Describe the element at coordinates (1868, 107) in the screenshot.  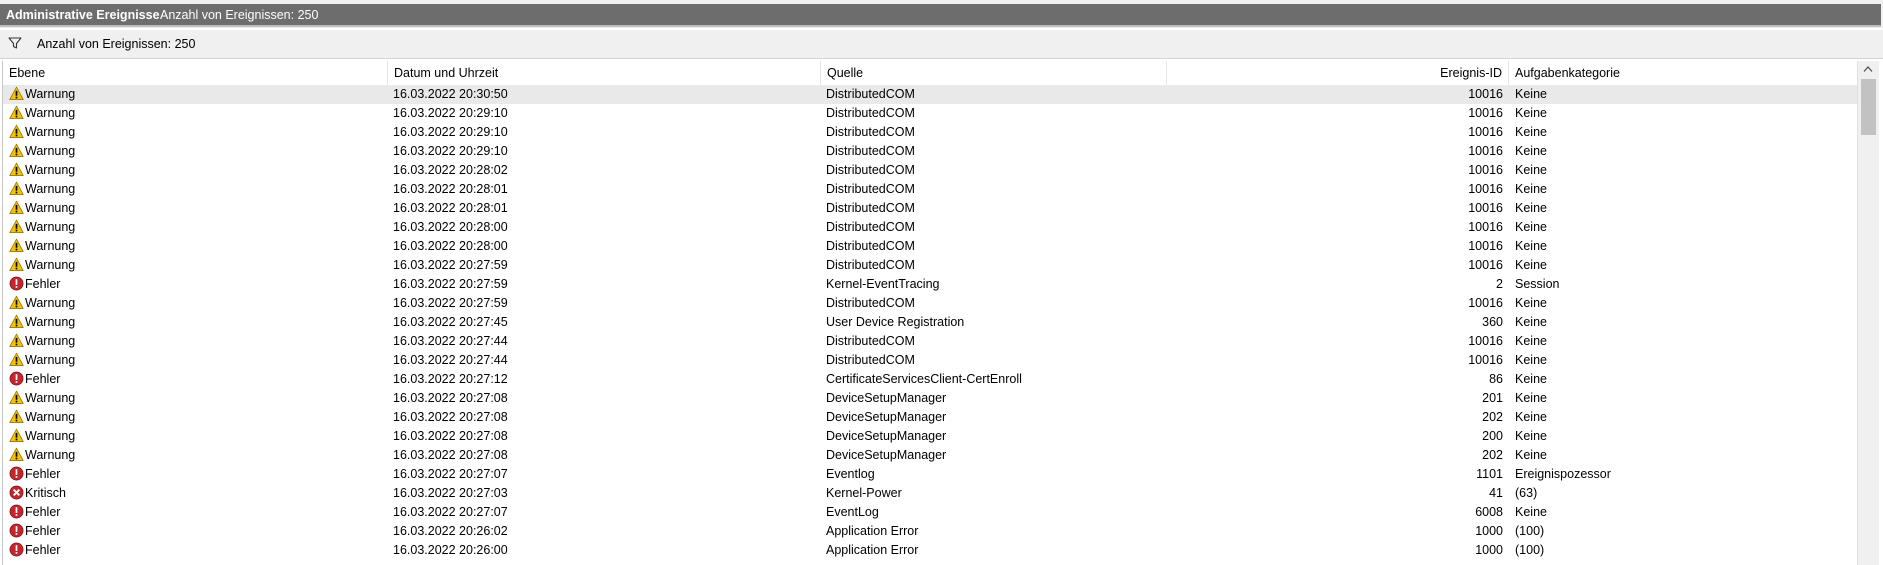
I see `scrollbar-thumb` at that location.